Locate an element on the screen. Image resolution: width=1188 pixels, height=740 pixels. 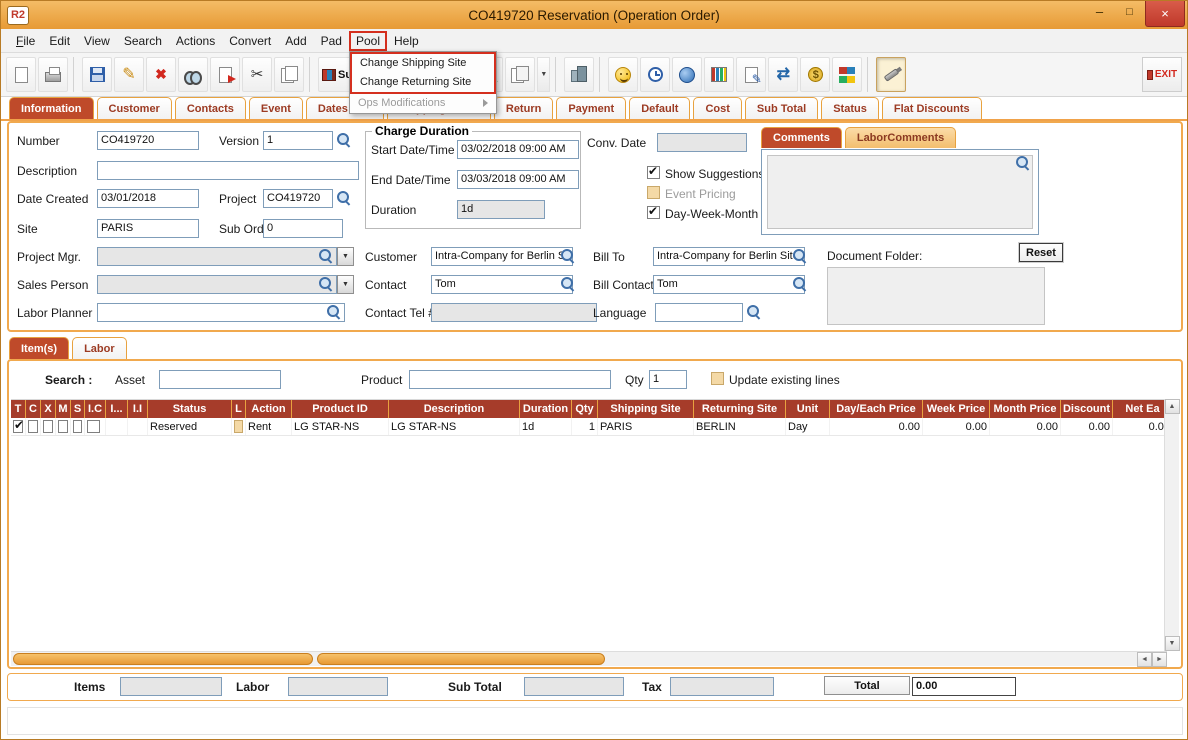
billto-search-icon is located at coordinates (800, 256).